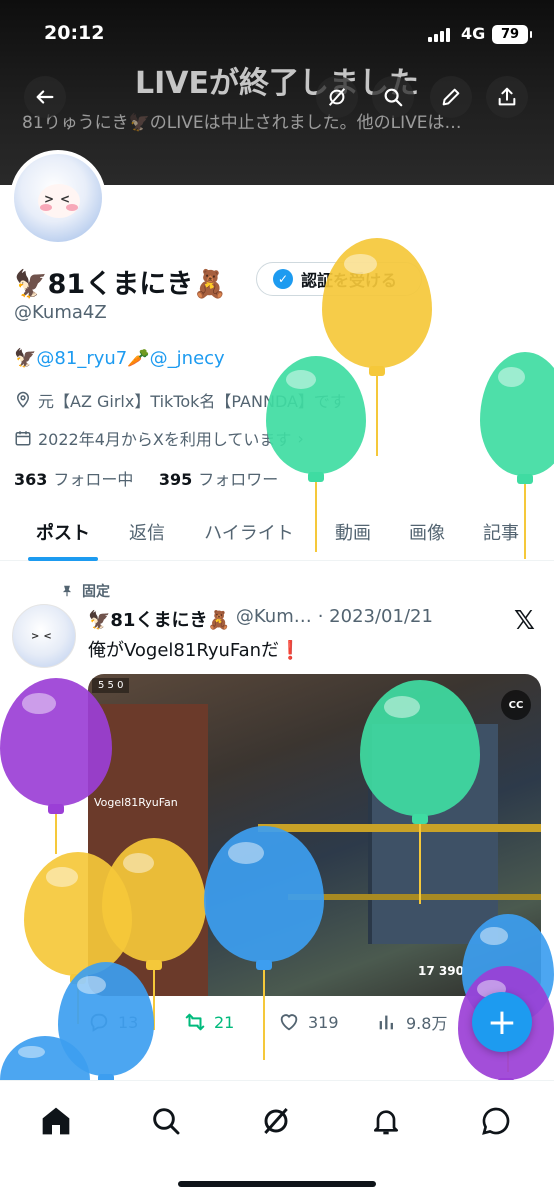 The width and height of the screenshot is (554, 1200). I want to click on bio-mention-1: @81_ryu7, so click(81, 358).